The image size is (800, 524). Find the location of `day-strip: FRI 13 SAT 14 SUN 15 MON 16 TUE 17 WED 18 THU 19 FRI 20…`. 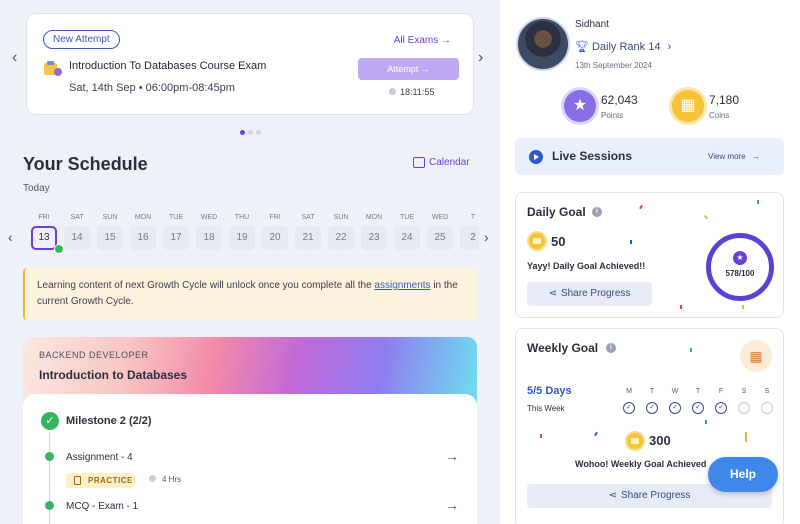

day-strip: FRI 13 SAT 14 SUN 15 MON 16 TUE 17 WED 18 THU 19 FRI 20… is located at coordinates (255, 234).